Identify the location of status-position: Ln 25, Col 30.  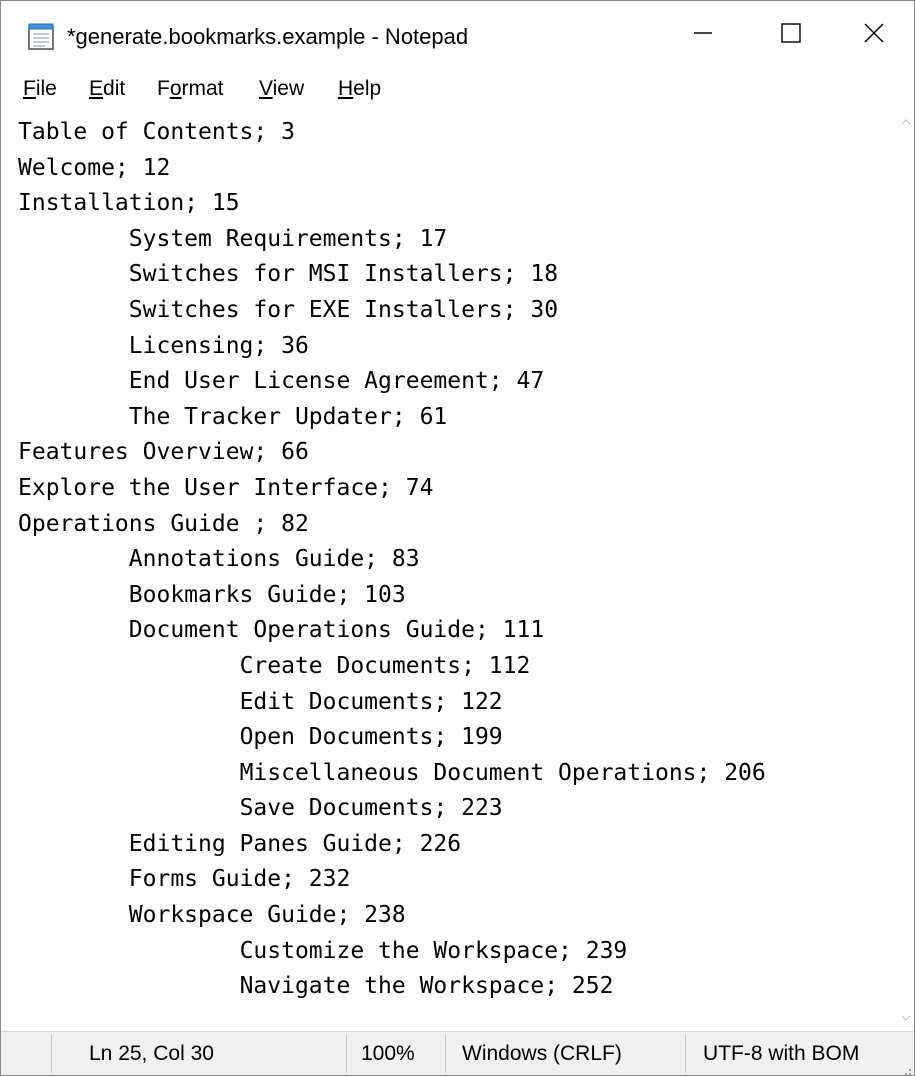
(151, 1053).